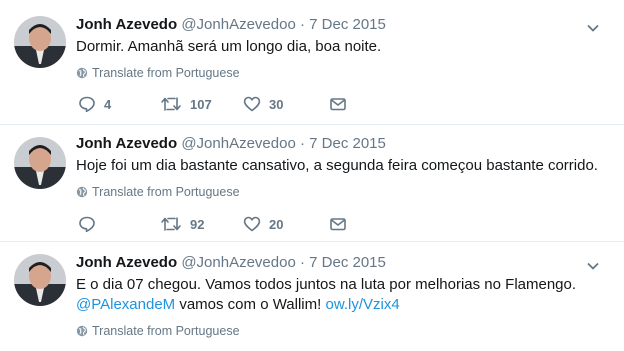  What do you see at coordinates (108, 104) in the screenshot?
I see `reply-count: 4` at bounding box center [108, 104].